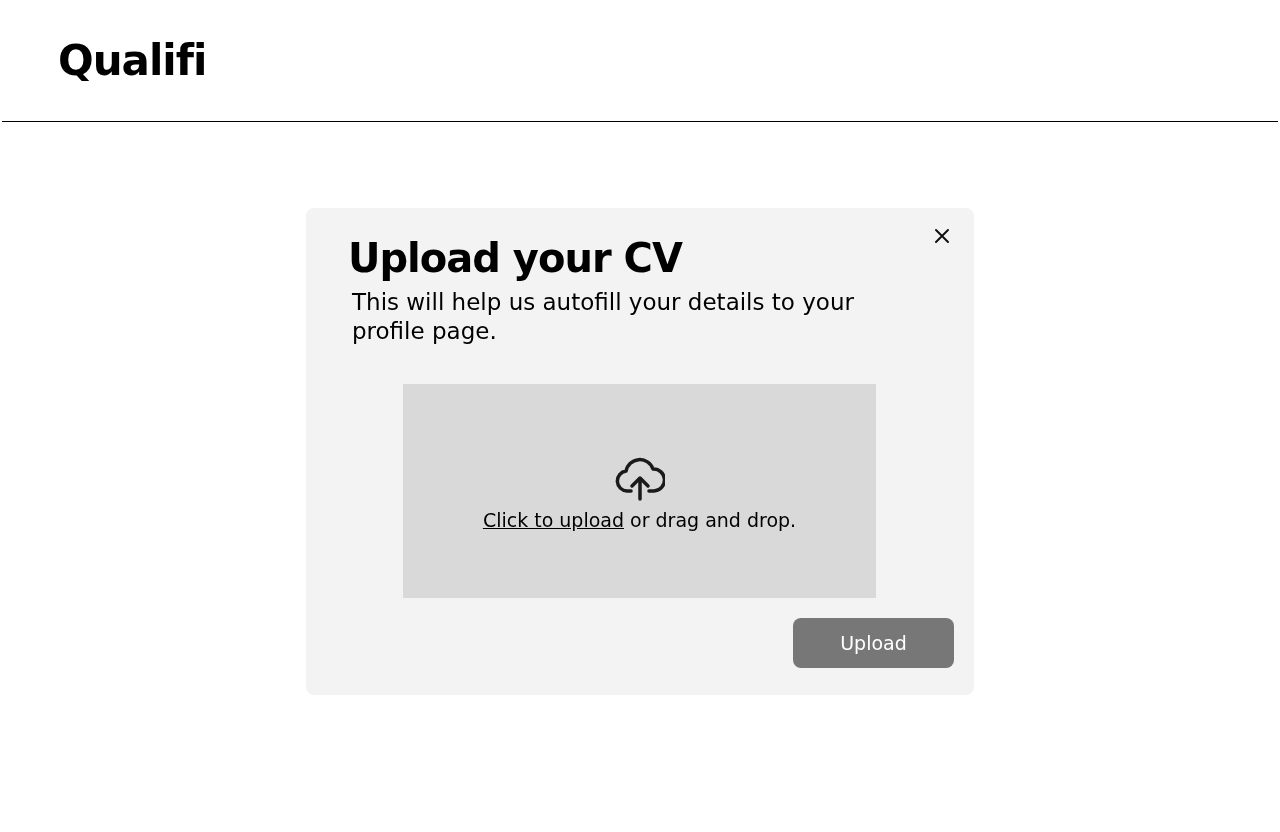 This screenshot has width=1280, height=832. Describe the element at coordinates (132, 60) in the screenshot. I see `logo: Qualifi` at that location.